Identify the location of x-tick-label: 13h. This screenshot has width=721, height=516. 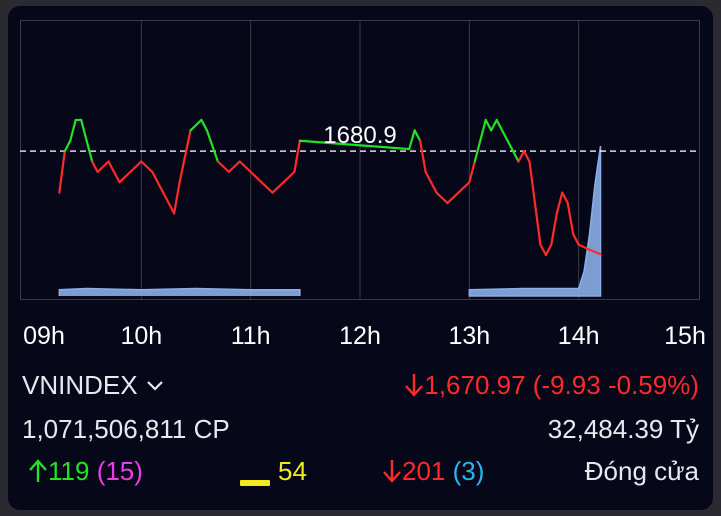
(469, 336).